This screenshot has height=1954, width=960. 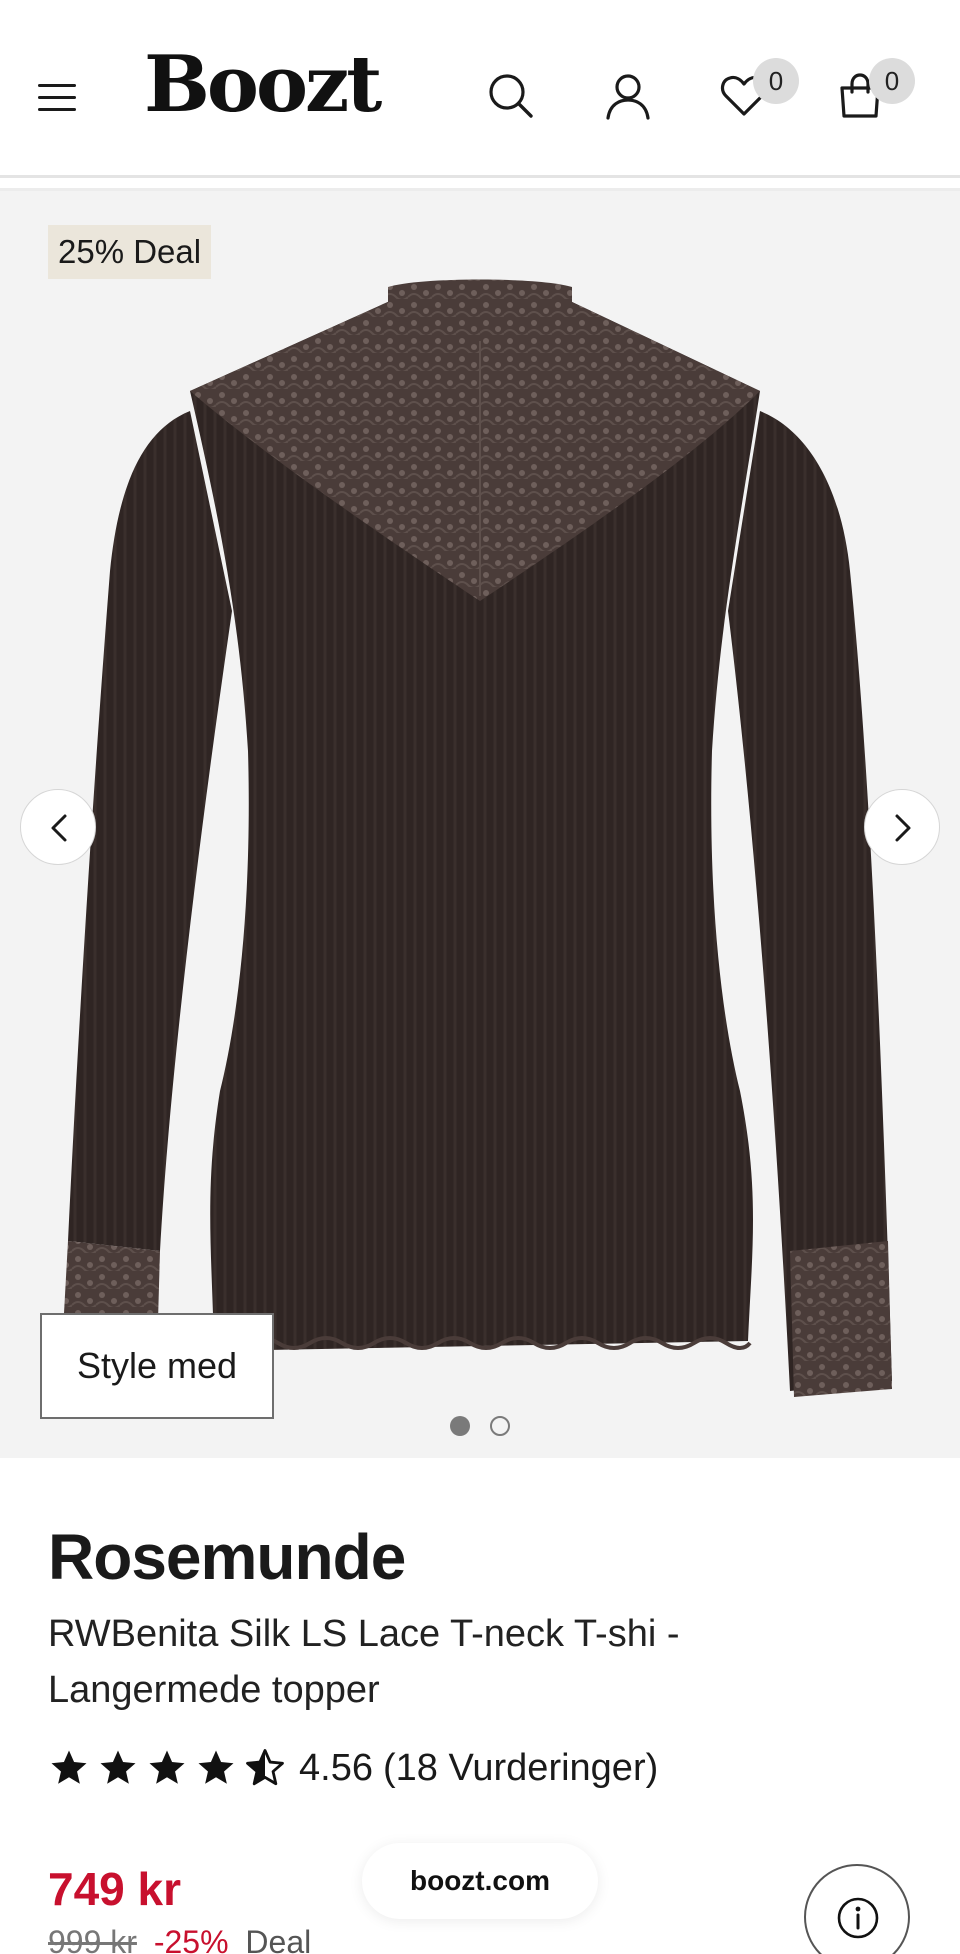 I want to click on chevron-right-icon, so click(x=903, y=828).